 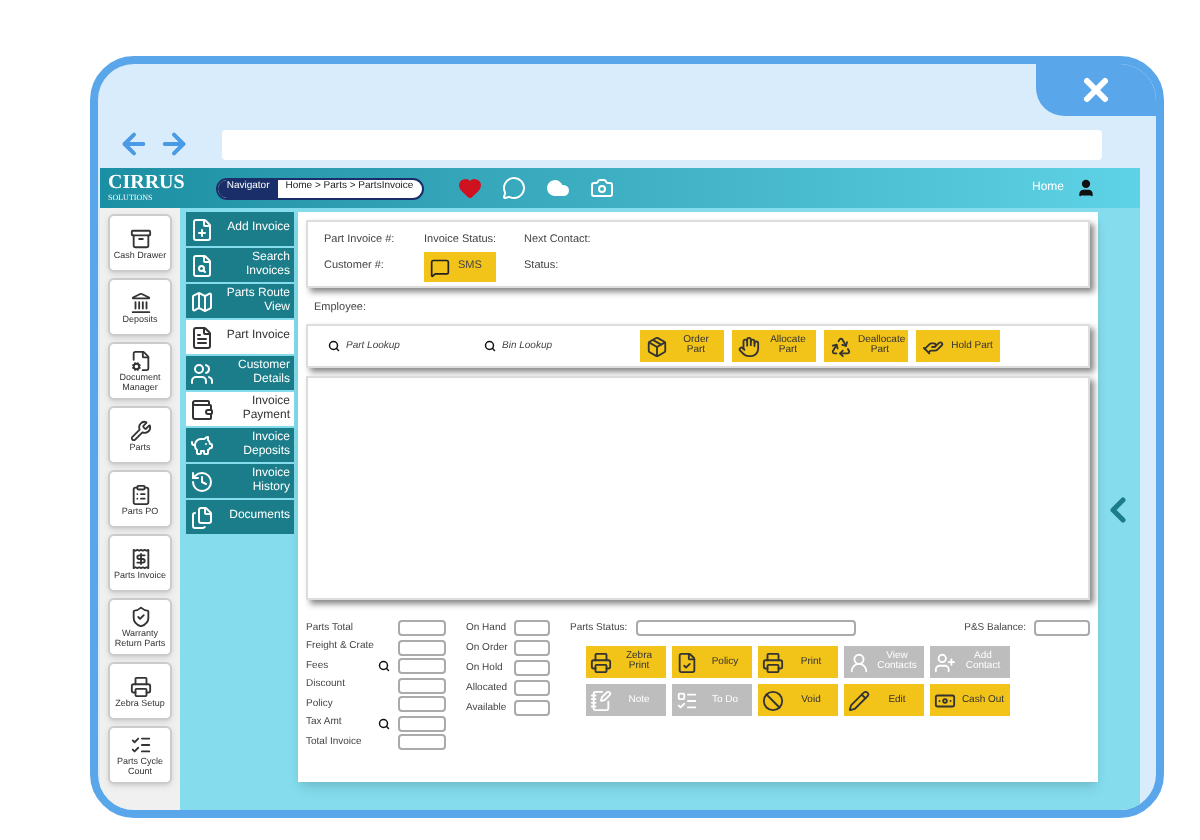 I want to click on logo-text: CIRRUS, so click(x=146, y=183).